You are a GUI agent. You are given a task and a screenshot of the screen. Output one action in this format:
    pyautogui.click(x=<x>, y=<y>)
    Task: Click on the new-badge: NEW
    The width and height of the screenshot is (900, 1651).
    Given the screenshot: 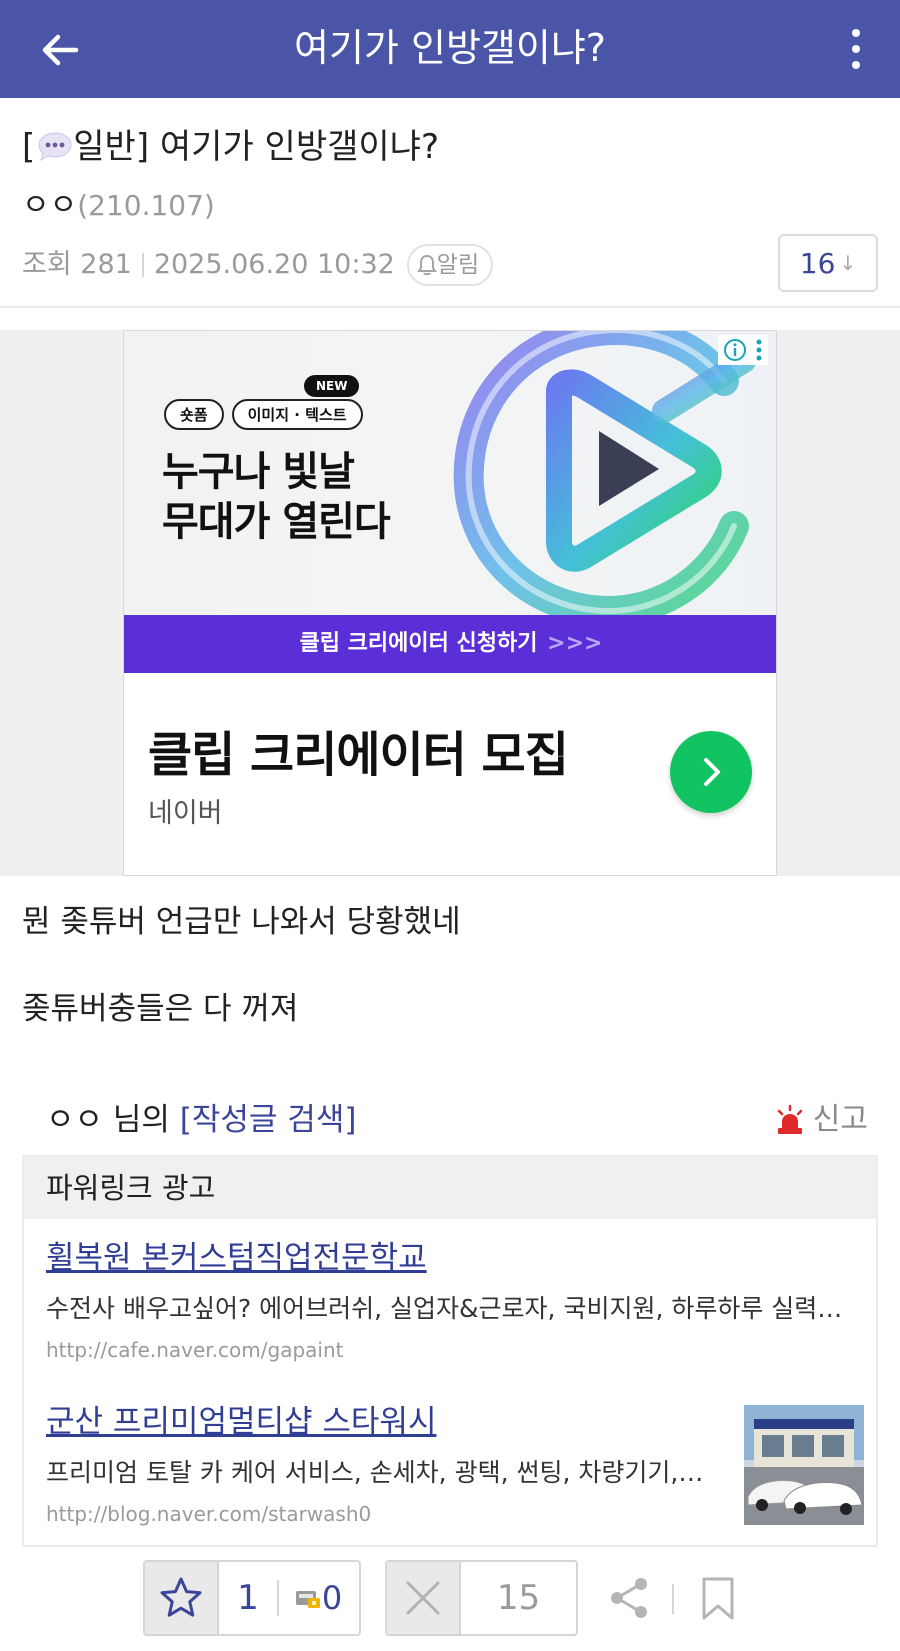 What is the action you would take?
    pyautogui.click(x=332, y=386)
    